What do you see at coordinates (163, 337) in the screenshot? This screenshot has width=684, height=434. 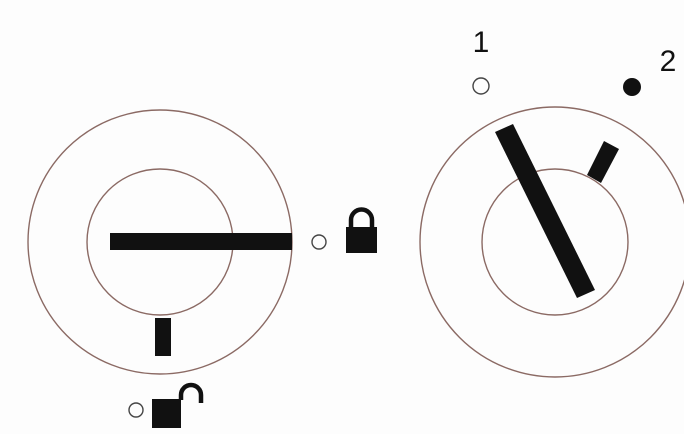 I see `left-key-notch` at bounding box center [163, 337].